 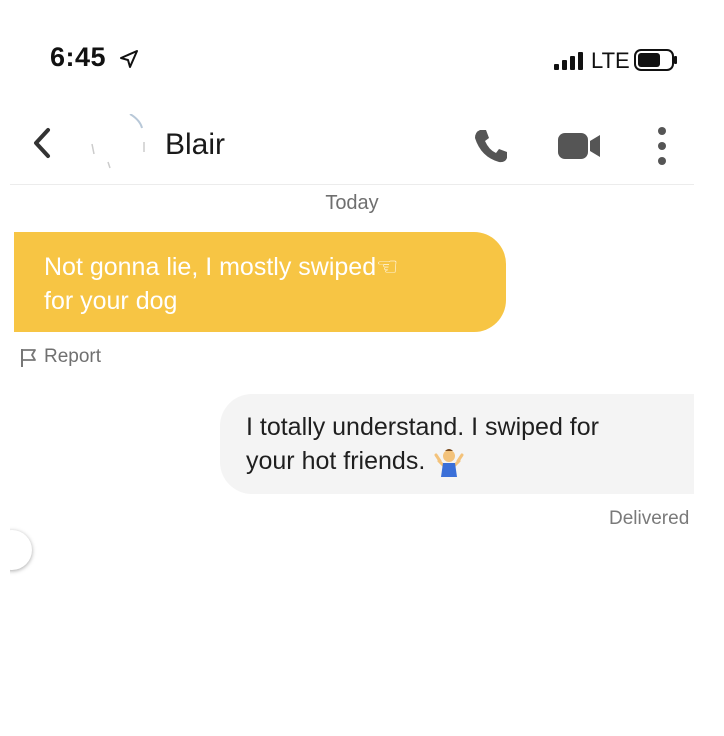 I want to click on back-chevron-icon, so click(x=42, y=143).